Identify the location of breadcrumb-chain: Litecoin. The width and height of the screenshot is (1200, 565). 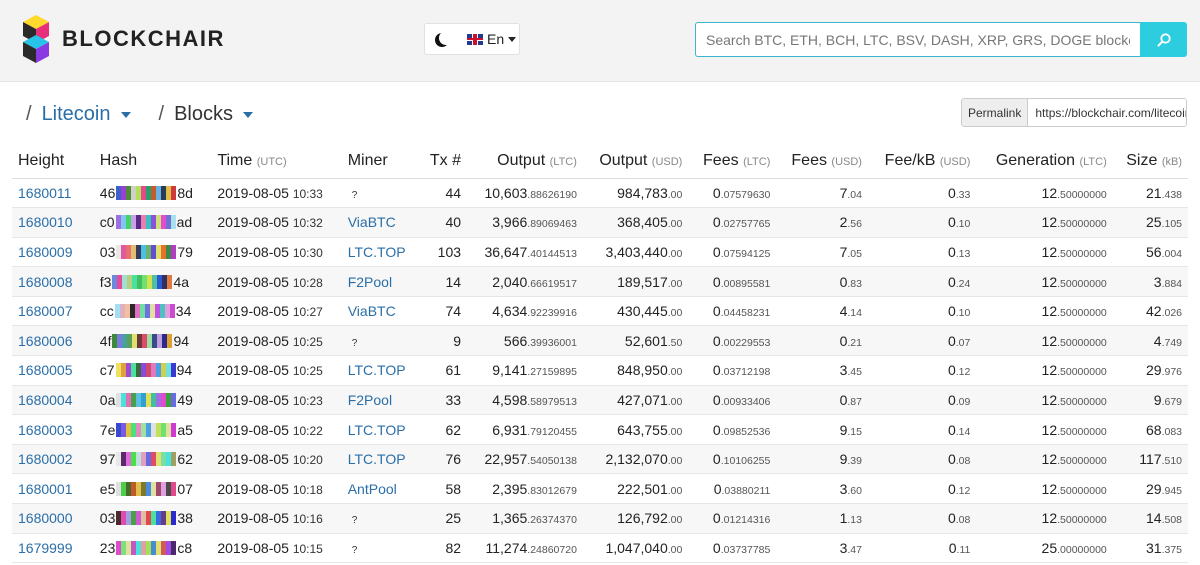
(76, 114).